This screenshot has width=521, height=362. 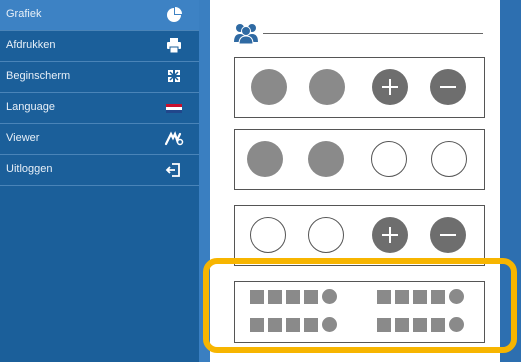 I want to click on sidebar-item-label: Grafiek, so click(x=24, y=14).